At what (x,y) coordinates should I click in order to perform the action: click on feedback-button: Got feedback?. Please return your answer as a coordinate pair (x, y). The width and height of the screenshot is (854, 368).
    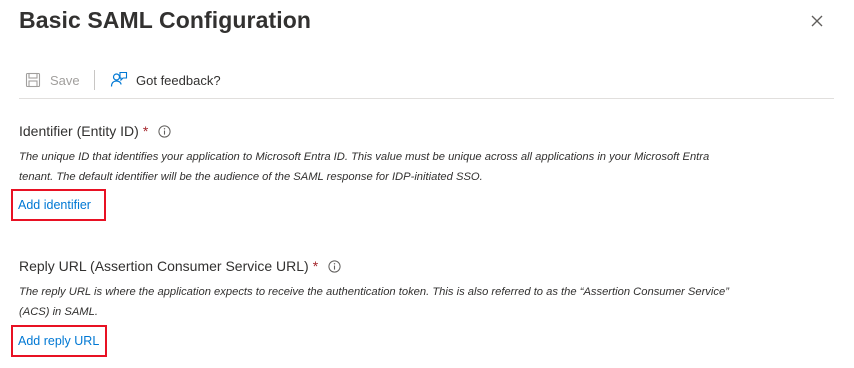
    Looking at the image, I should click on (165, 80).